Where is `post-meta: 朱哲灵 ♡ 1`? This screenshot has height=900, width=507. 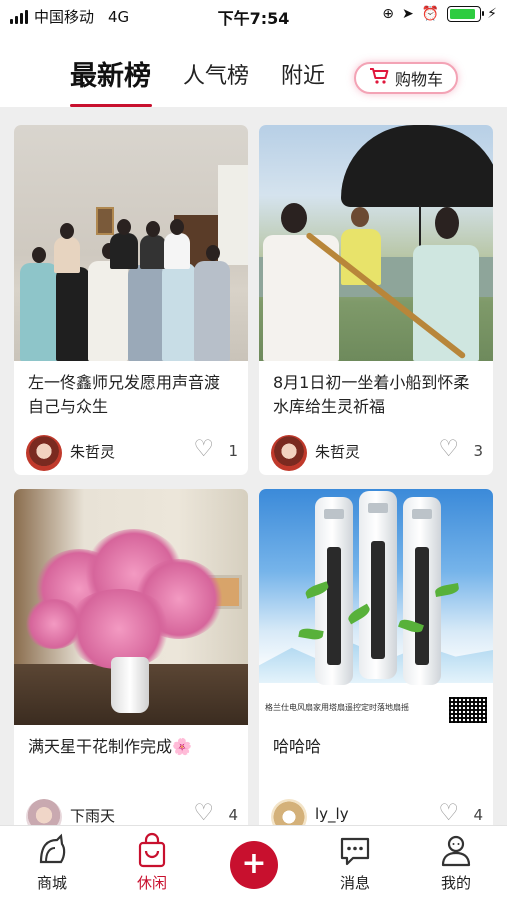
post-meta: 朱哲灵 ♡ 1 is located at coordinates (131, 452).